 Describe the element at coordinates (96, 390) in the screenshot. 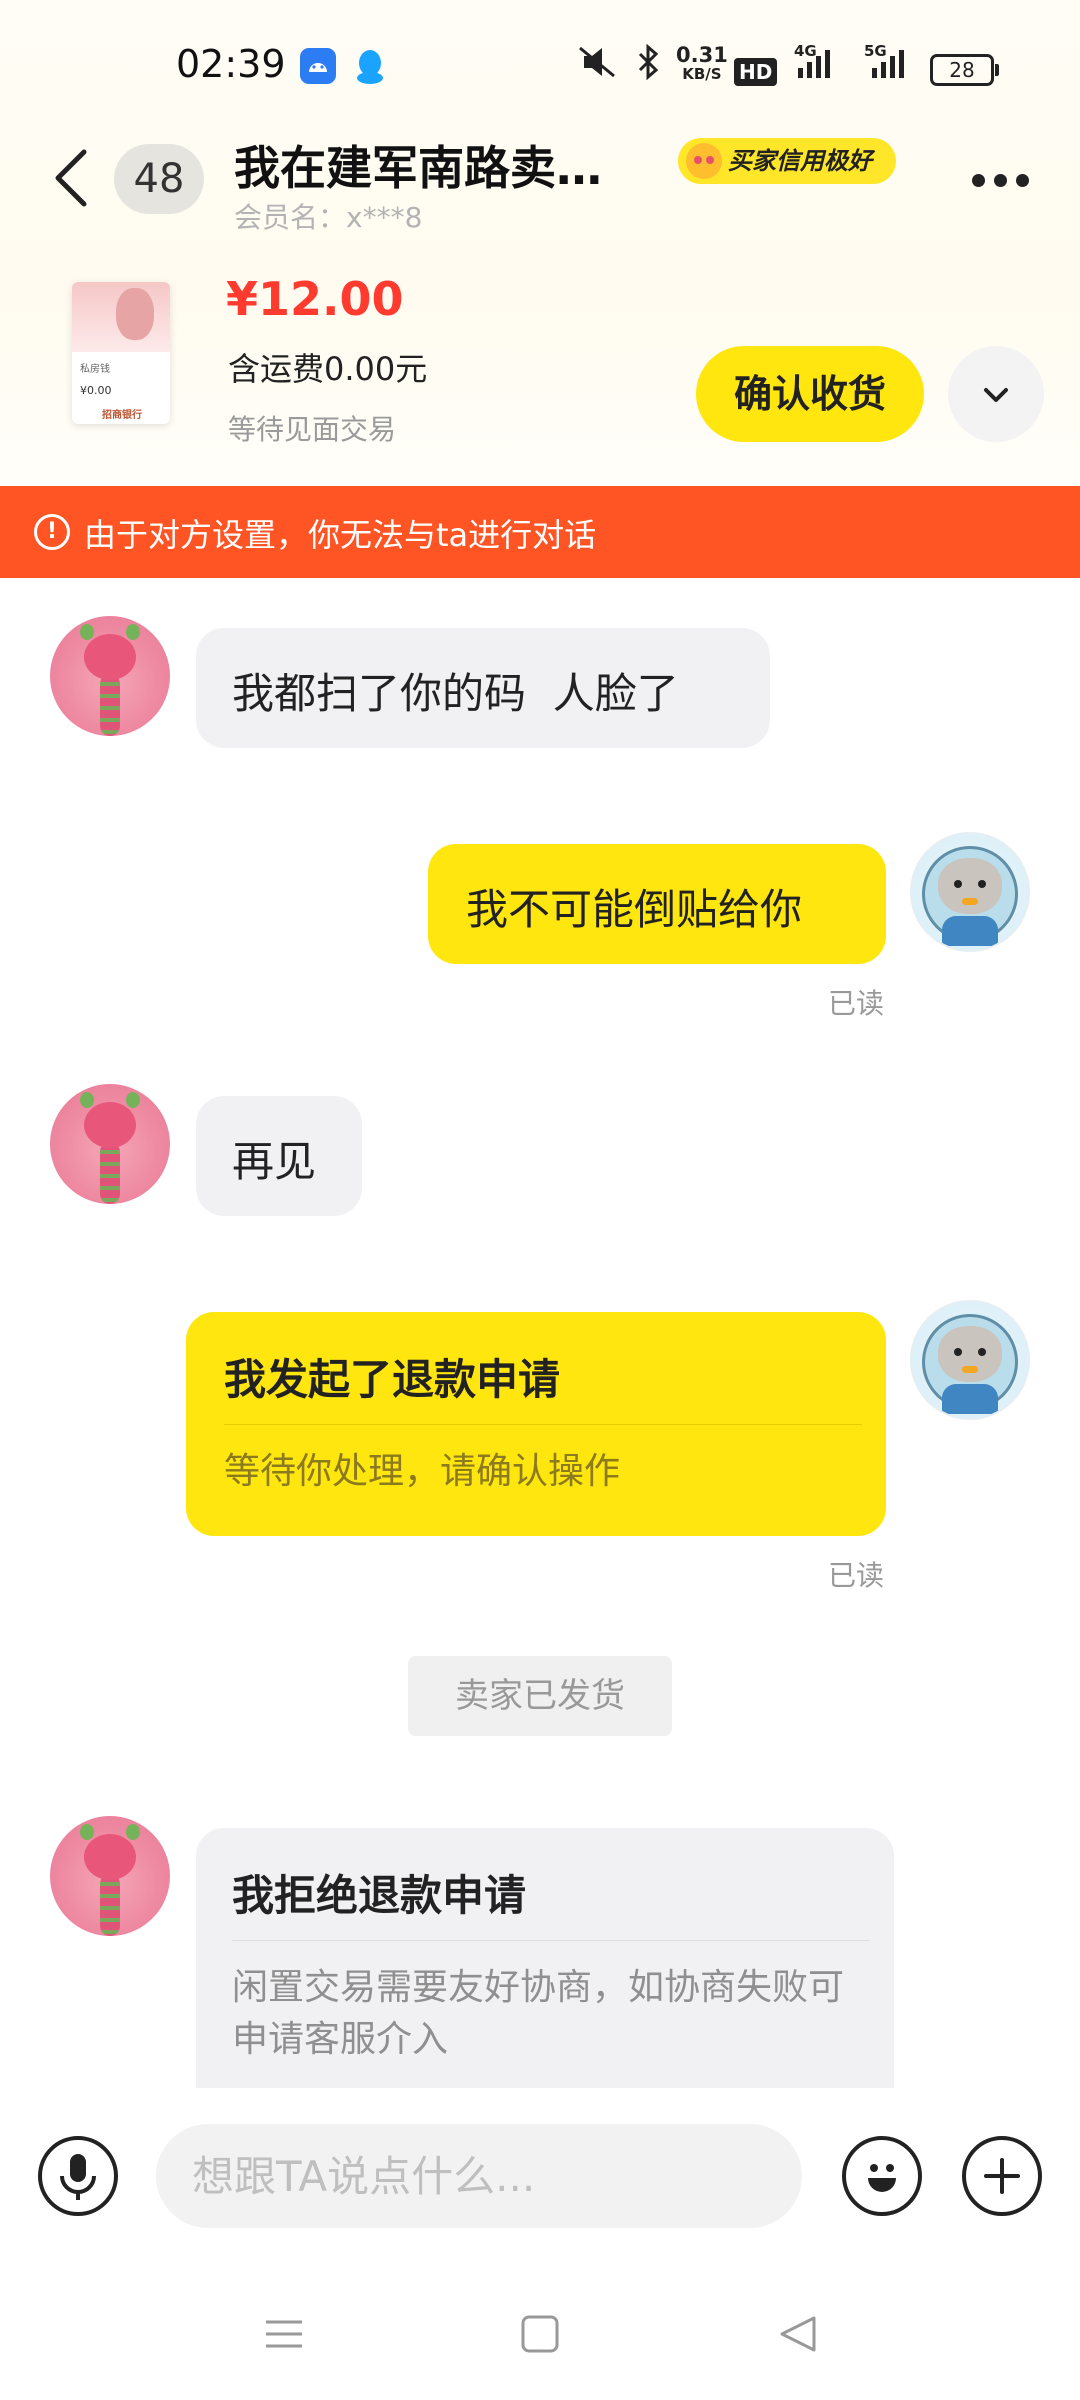

I see `thumb-amount: ¥0.00` at that location.